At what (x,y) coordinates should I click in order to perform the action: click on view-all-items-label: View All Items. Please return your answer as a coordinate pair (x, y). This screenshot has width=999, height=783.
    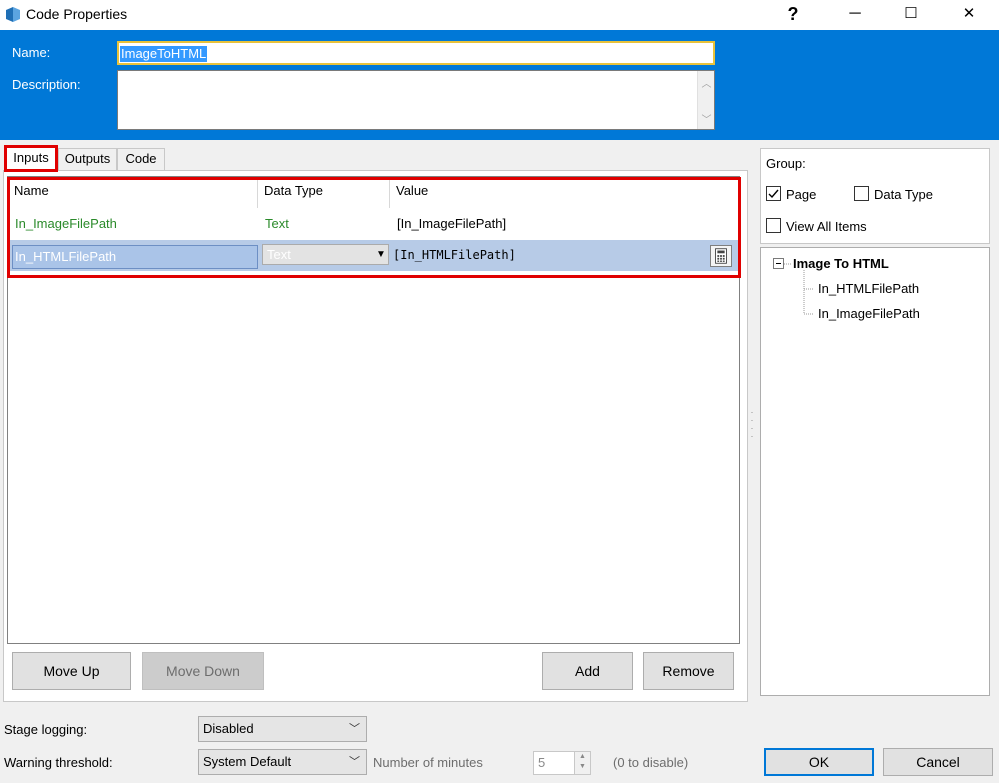
    Looking at the image, I should click on (826, 226).